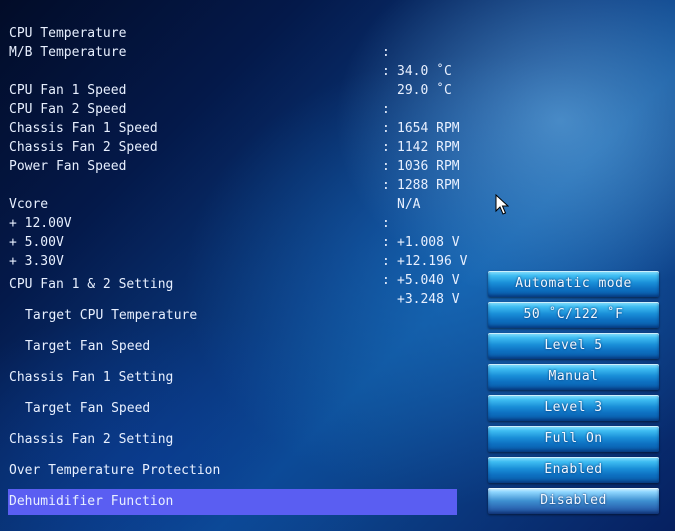 The height and width of the screenshot is (531, 675). Describe the element at coordinates (68, 33) in the screenshot. I see `monitor-label: CPU Temperature` at that location.